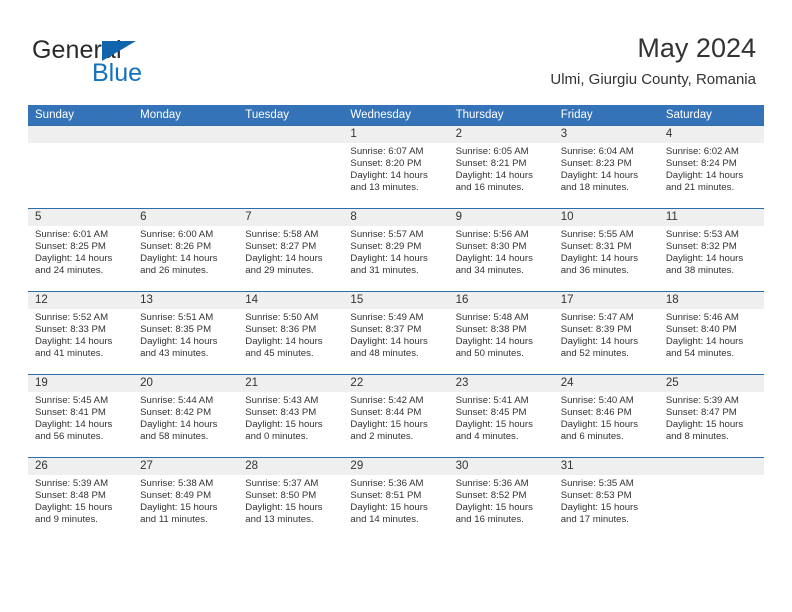 This screenshot has height=612, width=792. I want to click on day-detail-line: Sunset: 8:51 PM, so click(386, 496).